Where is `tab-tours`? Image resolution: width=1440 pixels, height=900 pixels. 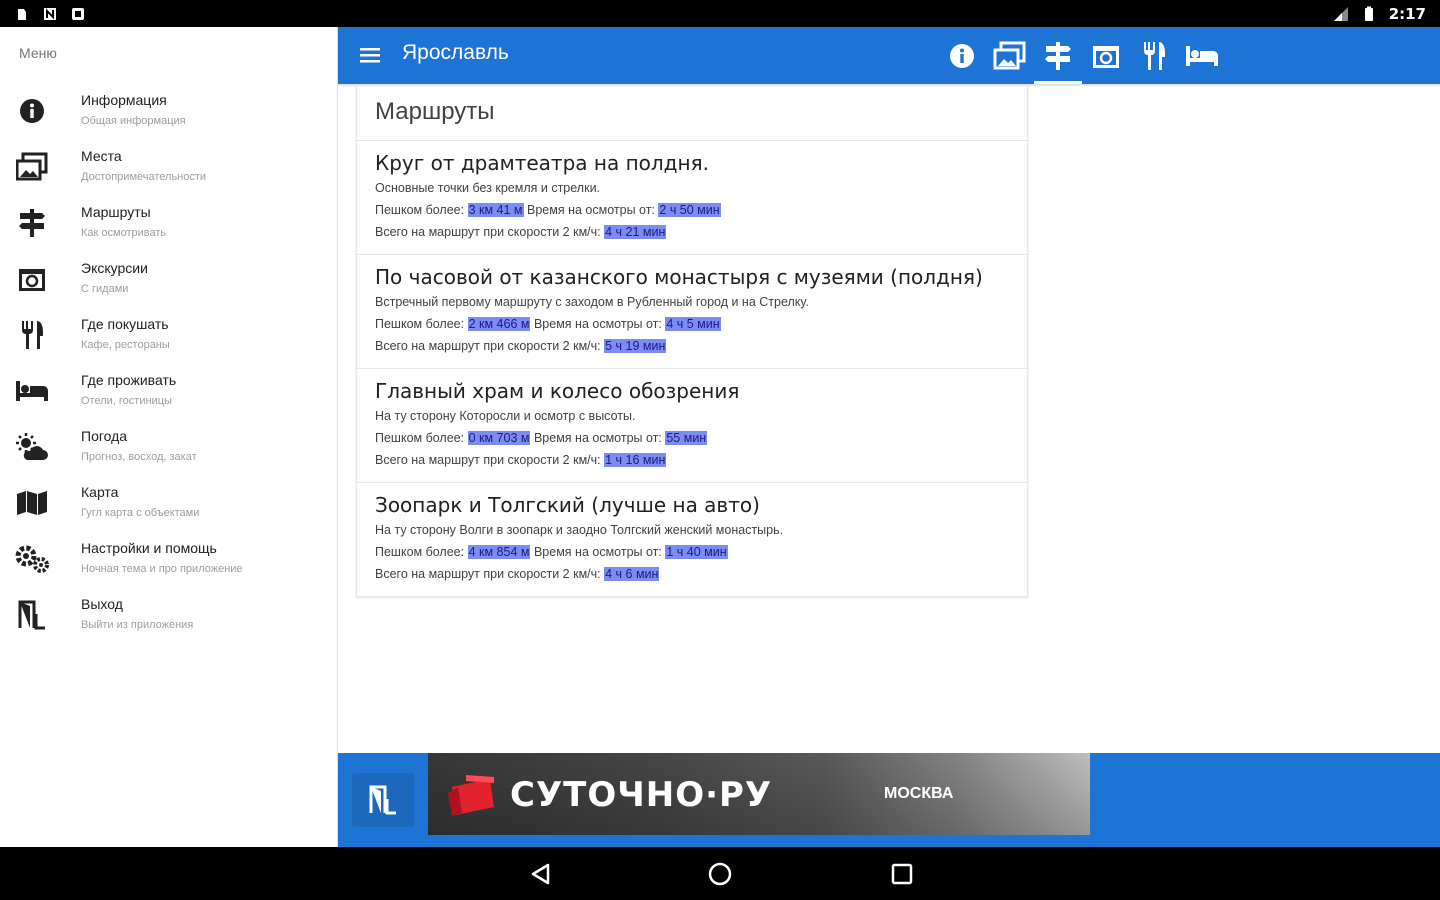 tab-tours is located at coordinates (1106, 55).